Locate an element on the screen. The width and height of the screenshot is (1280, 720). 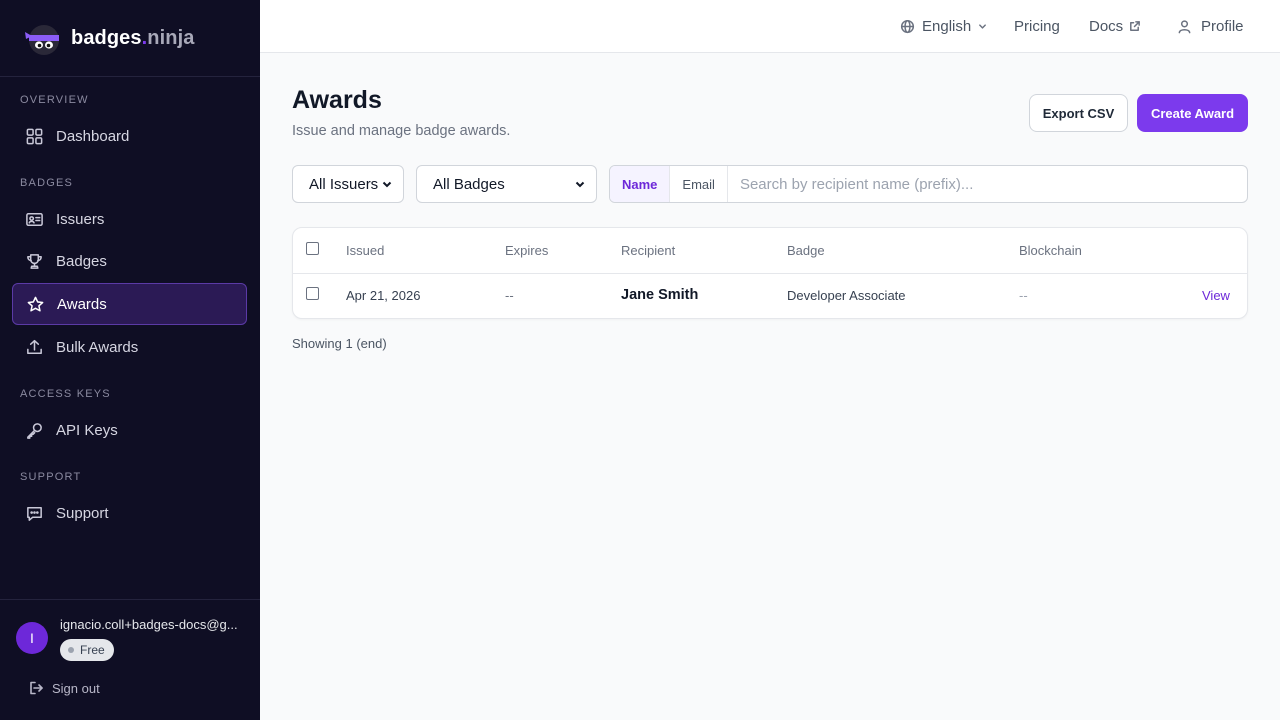
globe-icon is located at coordinates (907, 26).